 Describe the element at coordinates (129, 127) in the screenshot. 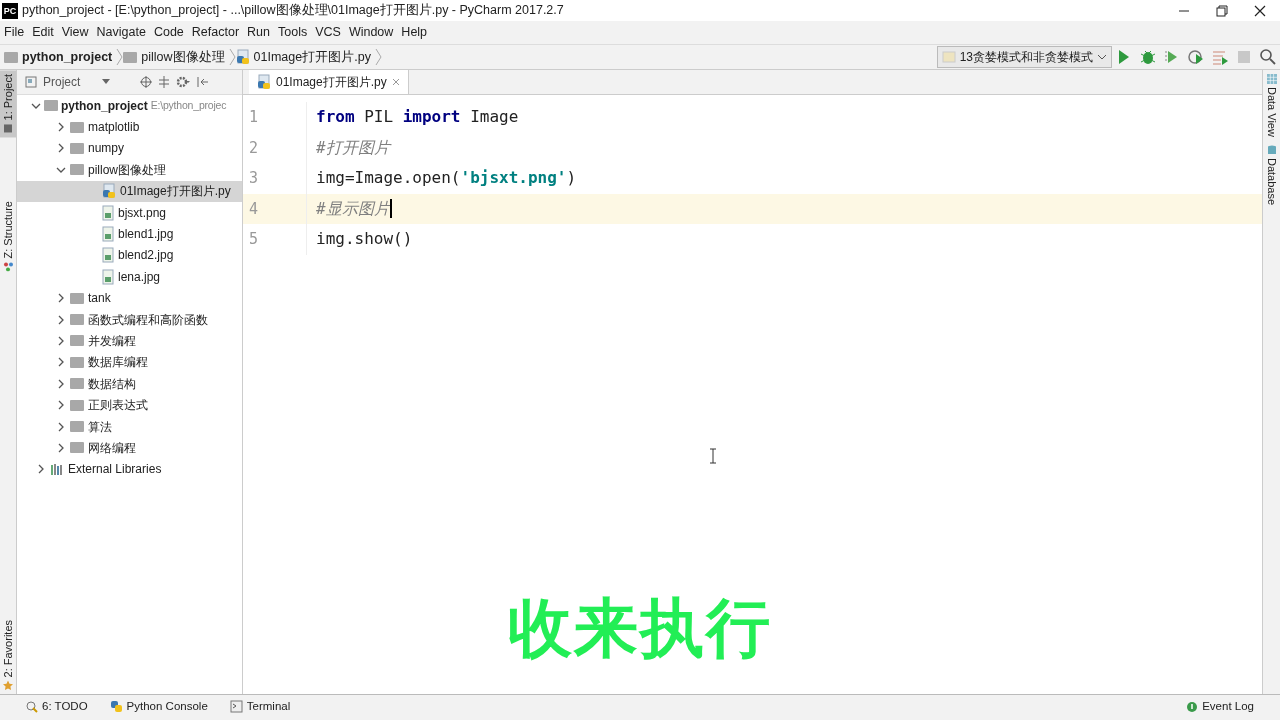

I see `tree-item: matplotlib` at that location.